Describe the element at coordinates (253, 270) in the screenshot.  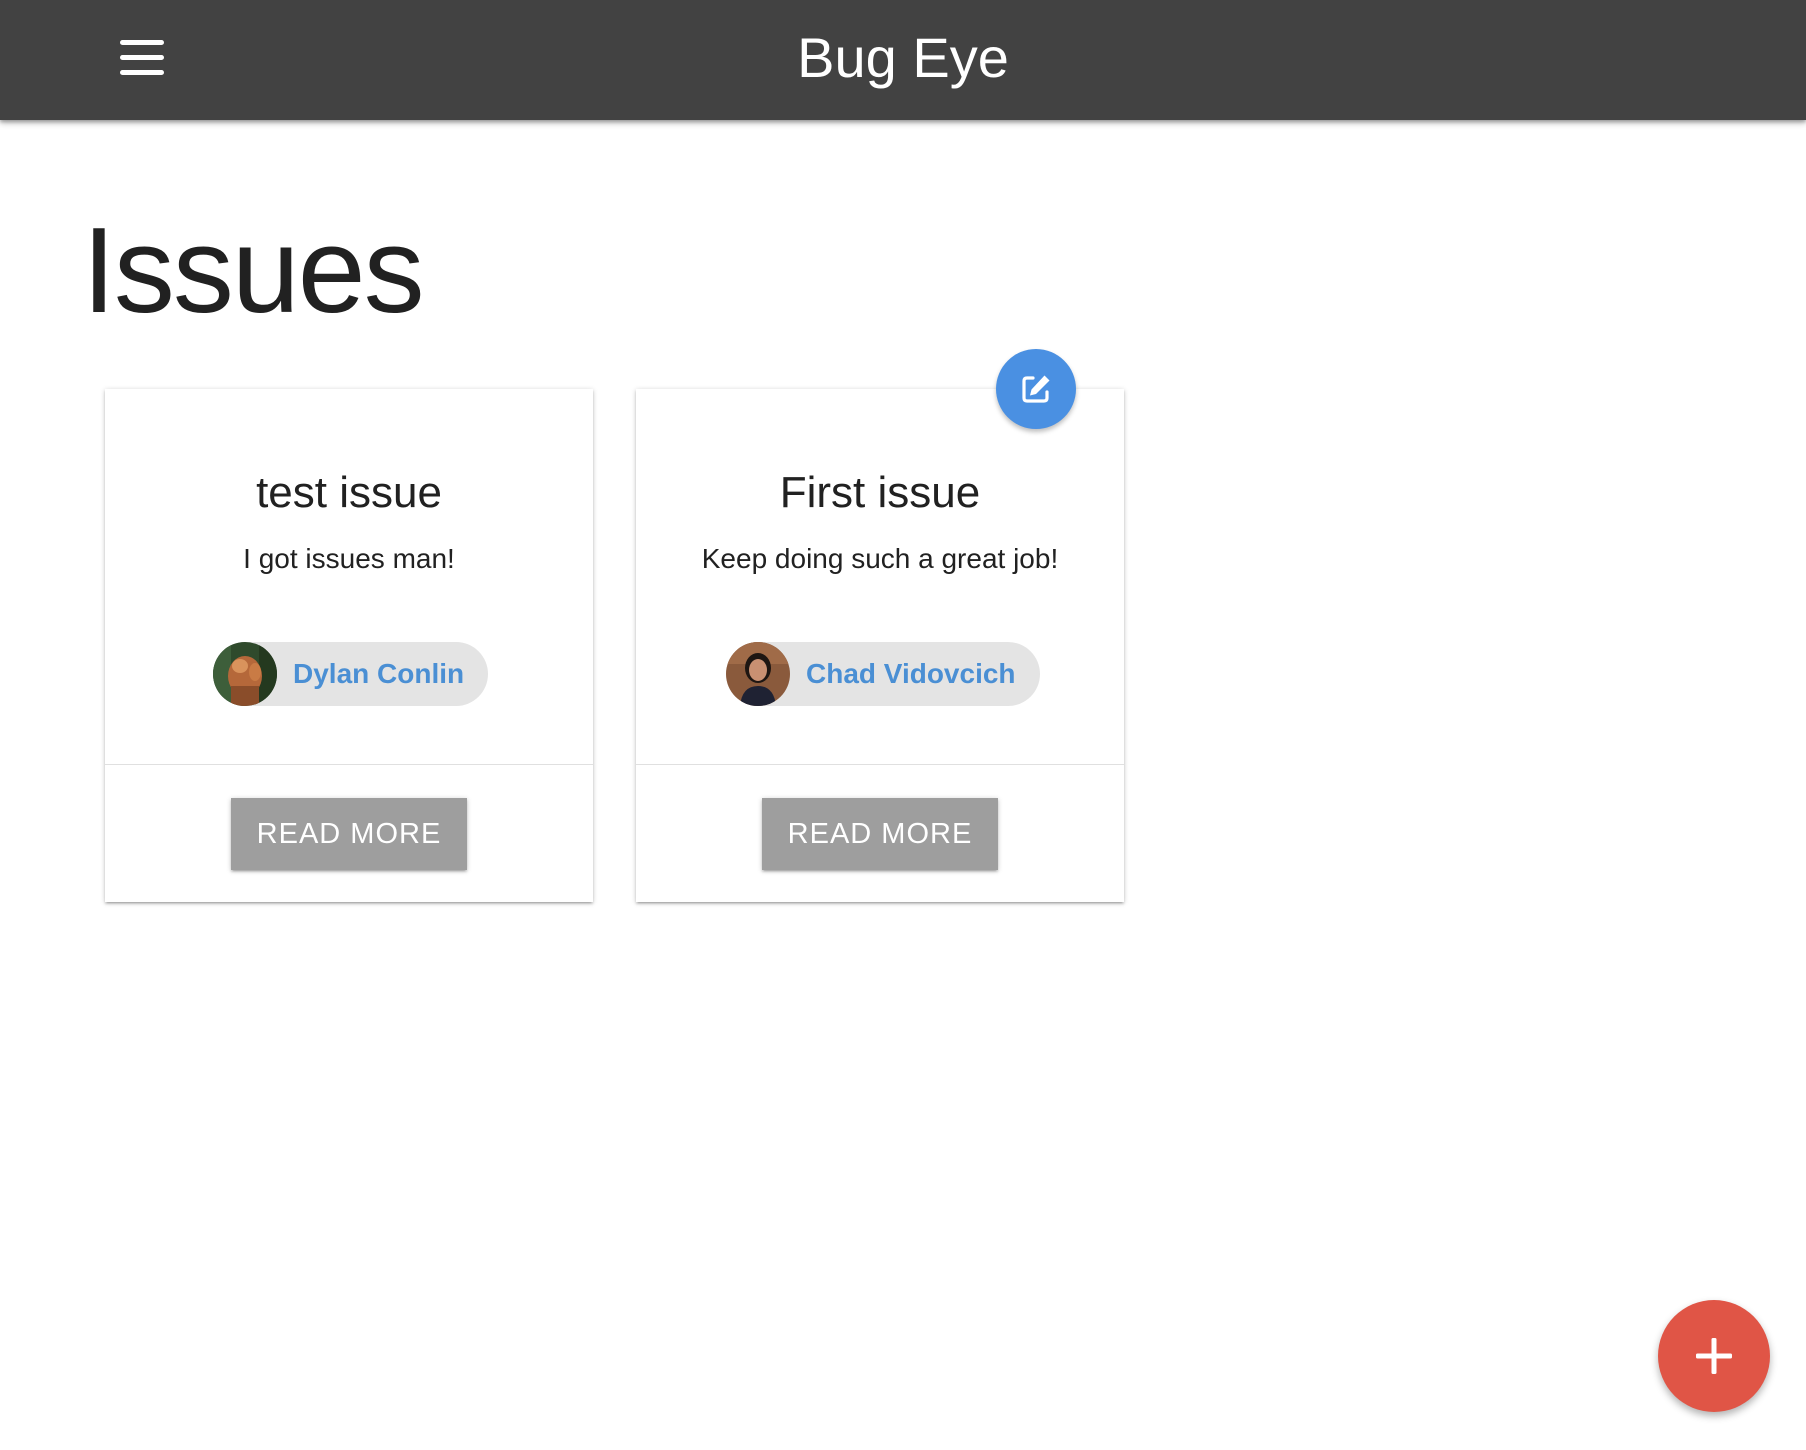
I see `page-title: Issues` at that location.